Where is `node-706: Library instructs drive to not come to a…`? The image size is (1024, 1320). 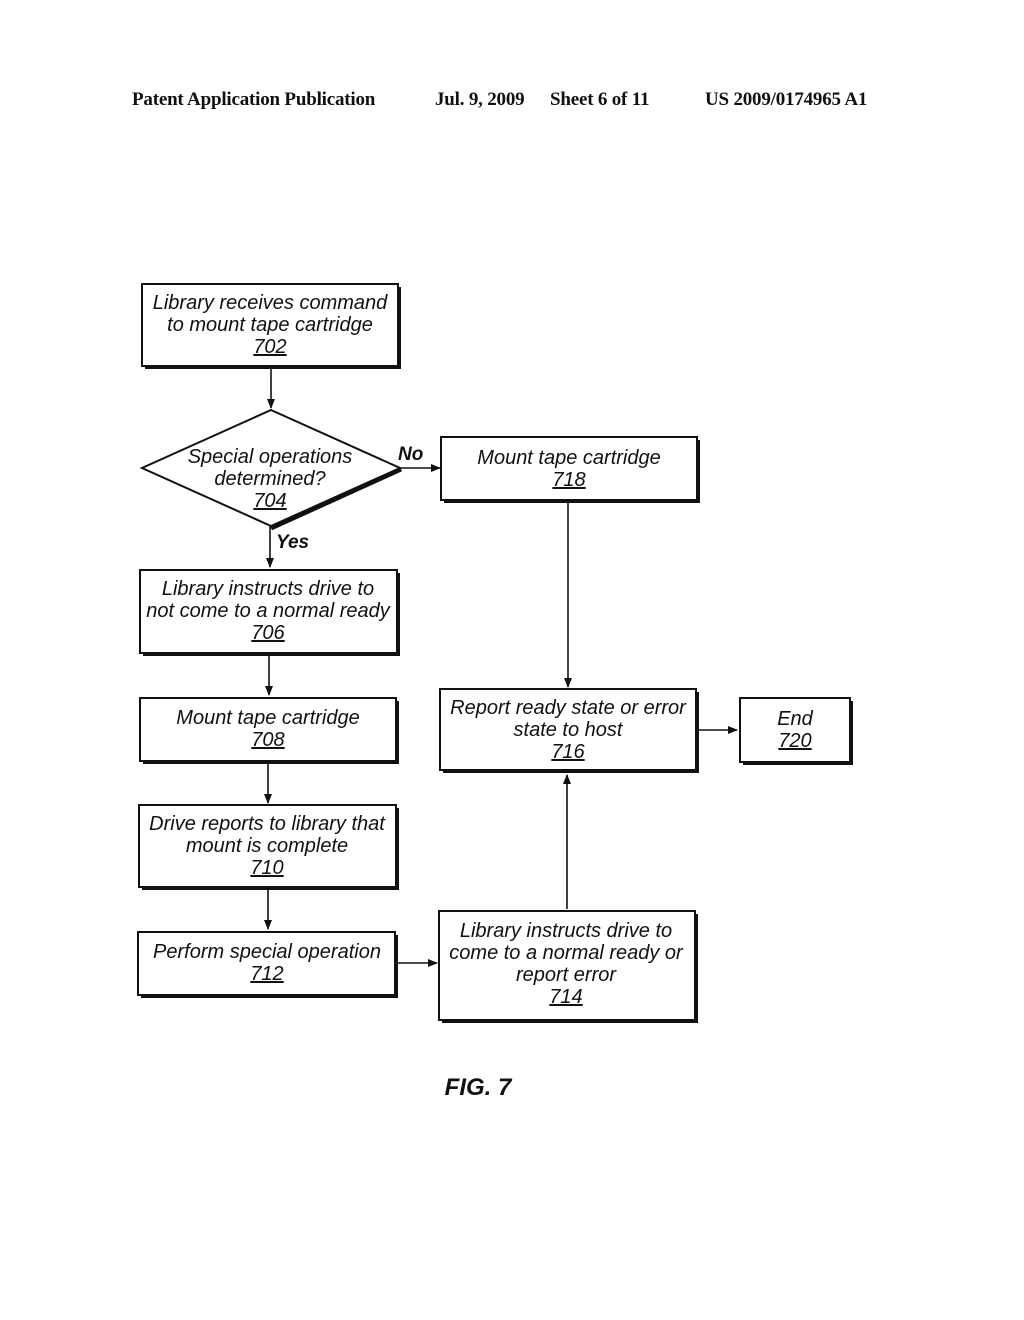
node-706: Library instructs drive to not come to a… is located at coordinates (269, 612).